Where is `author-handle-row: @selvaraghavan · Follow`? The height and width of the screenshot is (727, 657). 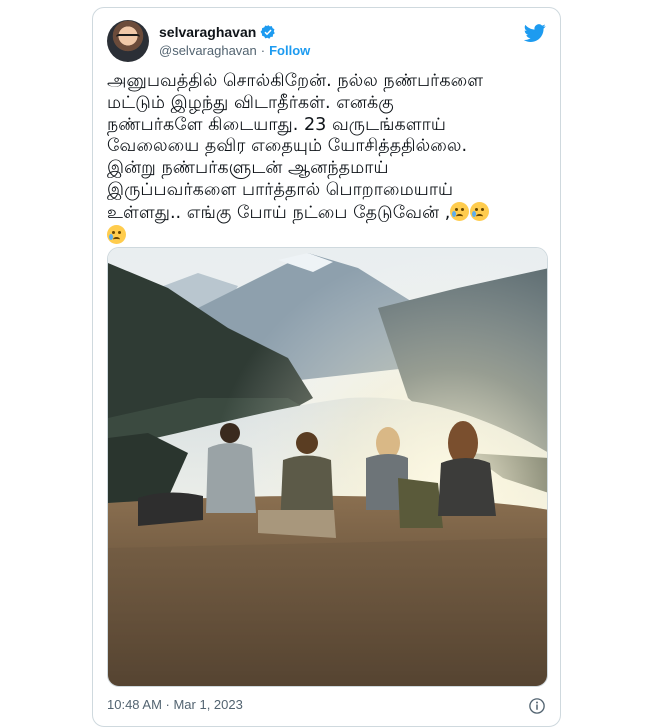 author-handle-row: @selvaraghavan · Follow is located at coordinates (234, 50).